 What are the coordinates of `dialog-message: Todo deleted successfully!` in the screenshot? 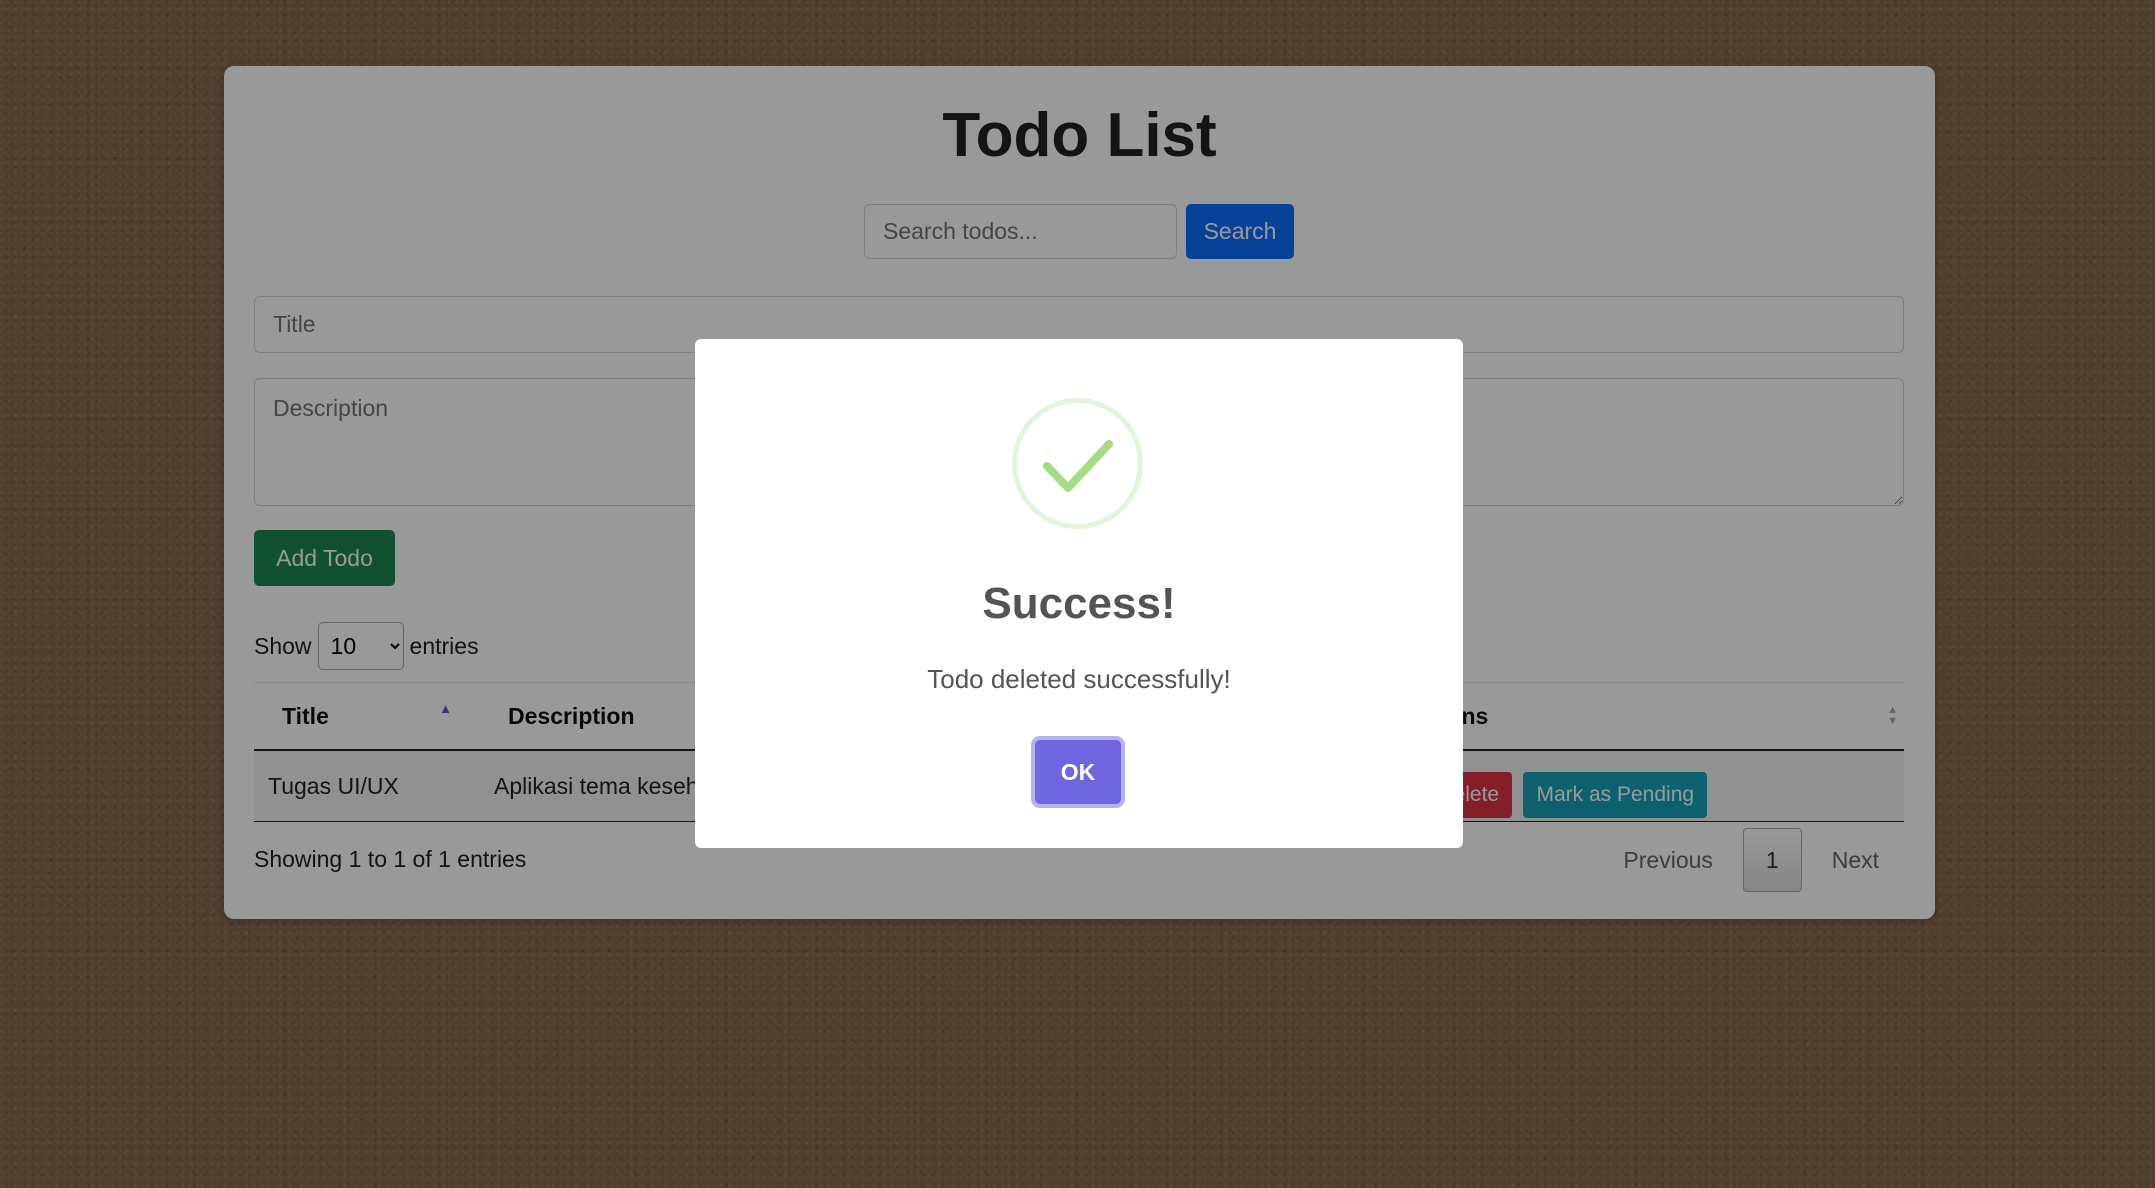 It's located at (1079, 679).